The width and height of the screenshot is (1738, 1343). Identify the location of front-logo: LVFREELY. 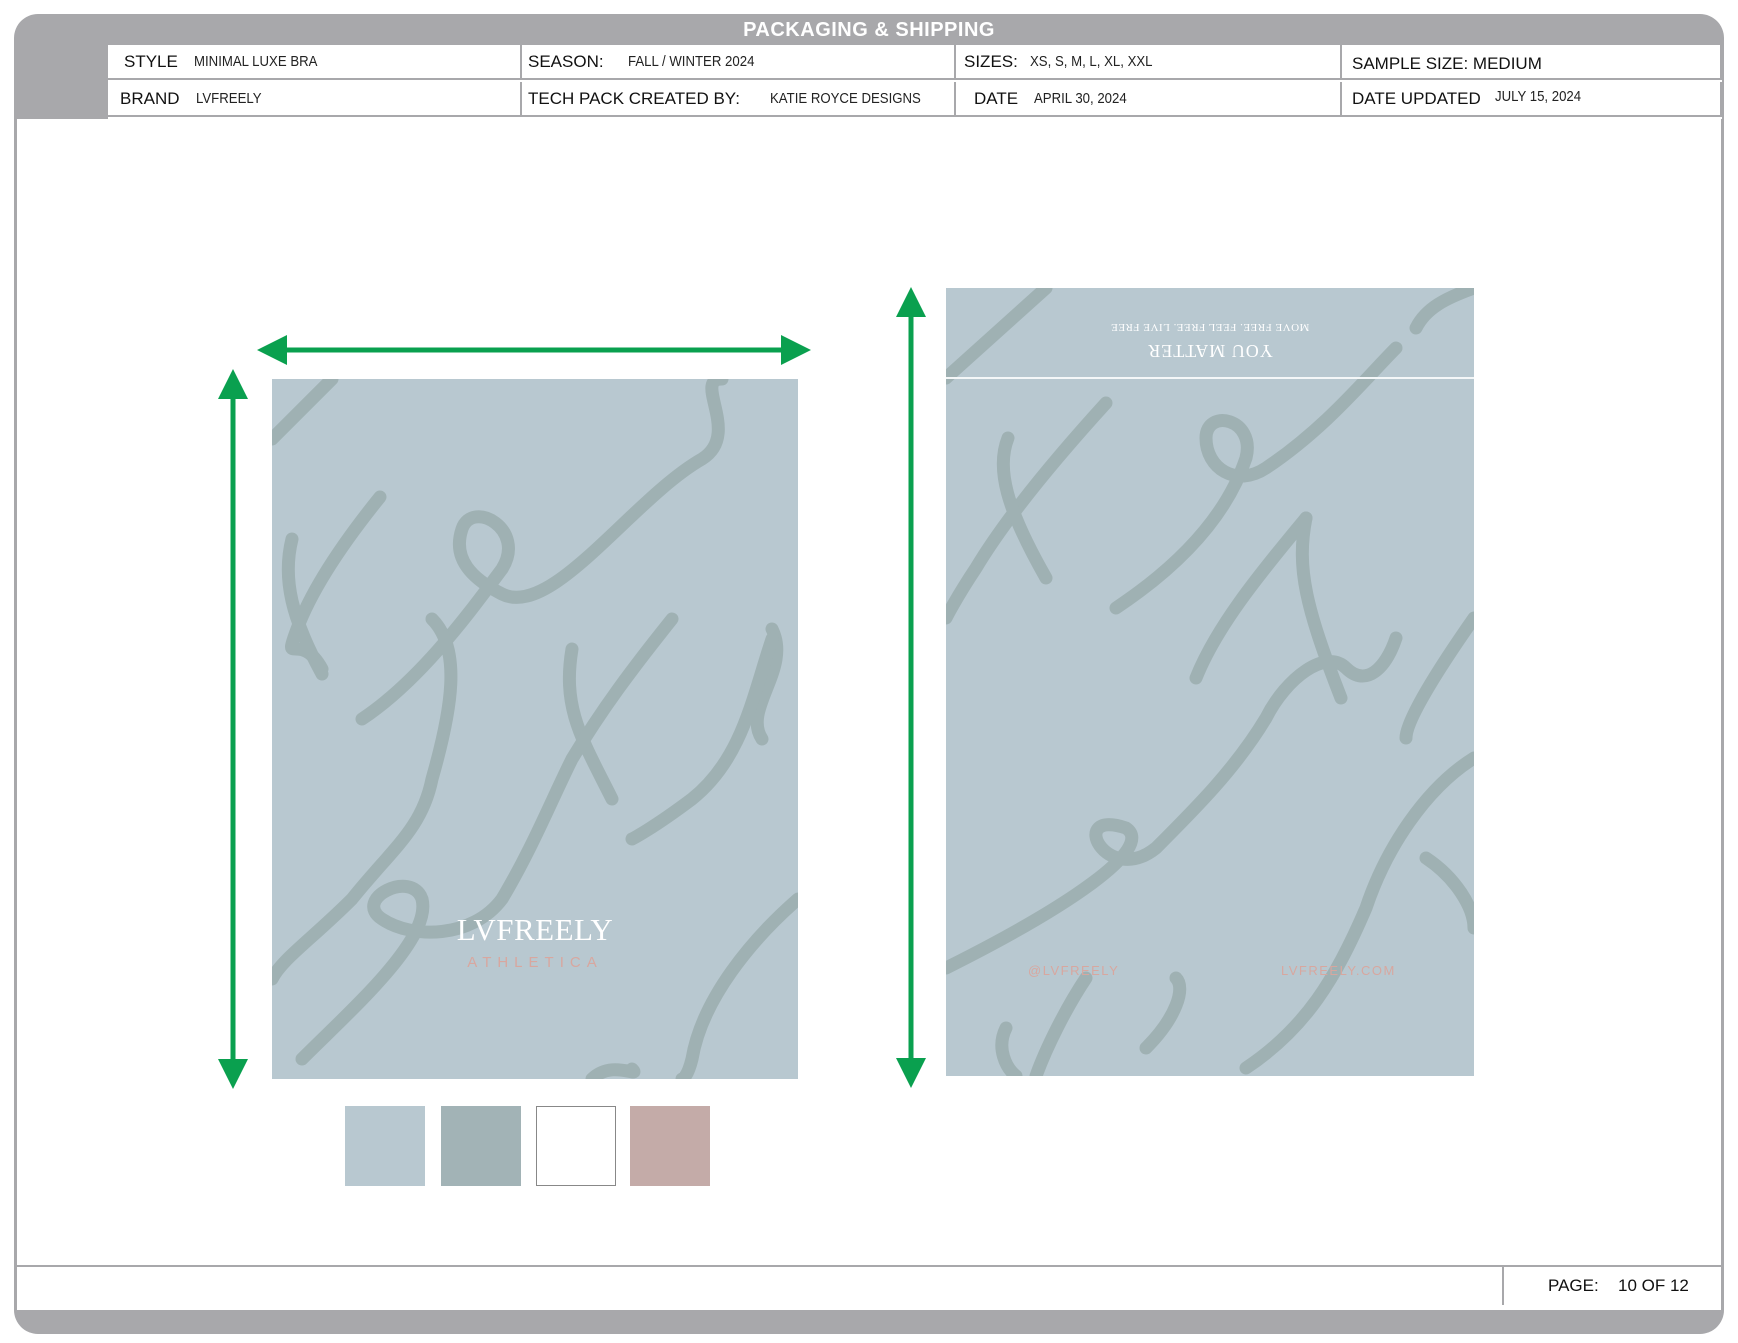
(535, 929).